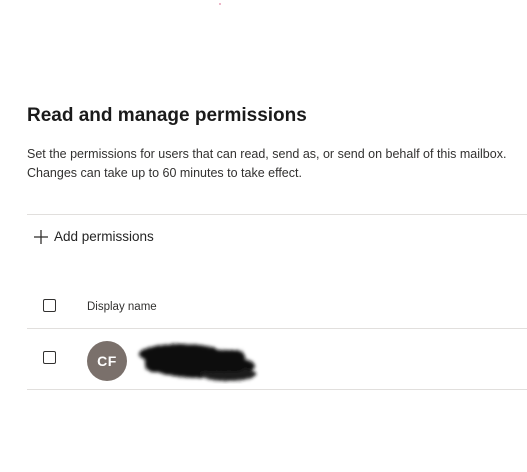 The height and width of the screenshot is (472, 527). I want to click on add-permissions-label: Add permissions, so click(104, 236).